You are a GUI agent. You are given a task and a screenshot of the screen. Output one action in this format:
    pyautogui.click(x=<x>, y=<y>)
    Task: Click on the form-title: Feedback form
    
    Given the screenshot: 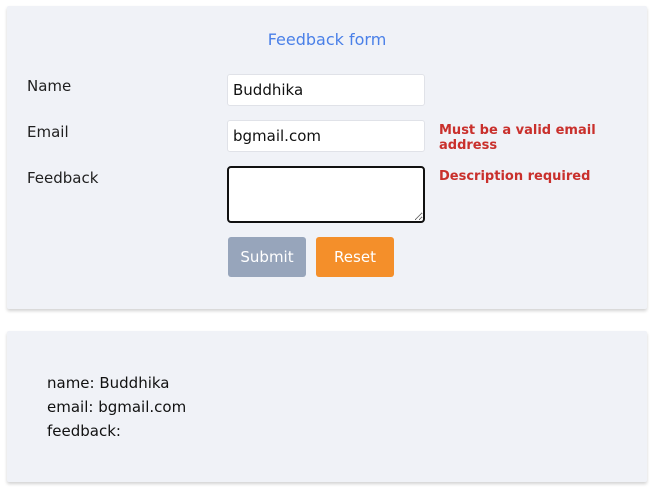 What is the action you would take?
    pyautogui.click(x=327, y=39)
    